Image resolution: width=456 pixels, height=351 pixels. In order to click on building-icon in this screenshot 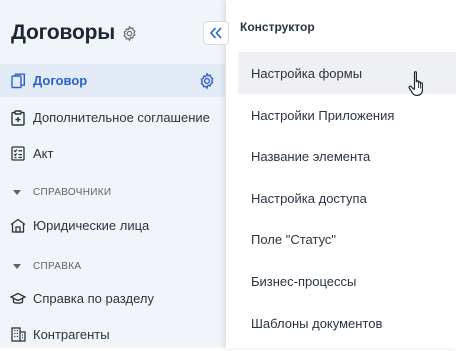, I will do `click(18, 226)`.